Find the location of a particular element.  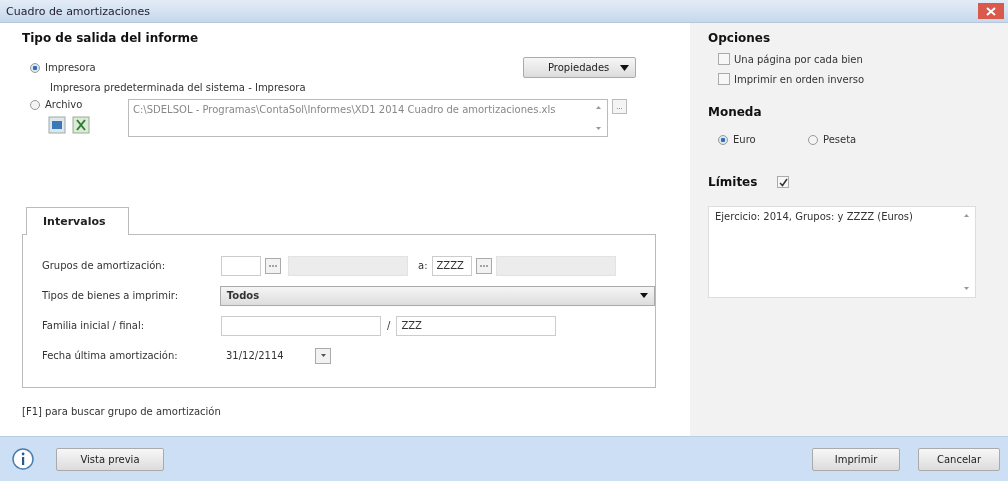

radio-button: Archivo is located at coordinates (79, 104).